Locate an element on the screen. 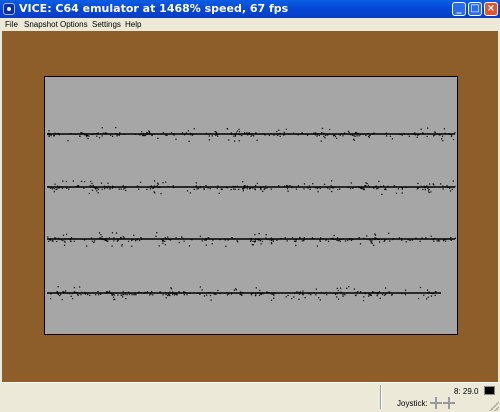 Image resolution: width=500 pixels, height=412 pixels. close-button: × is located at coordinates (491, 9).